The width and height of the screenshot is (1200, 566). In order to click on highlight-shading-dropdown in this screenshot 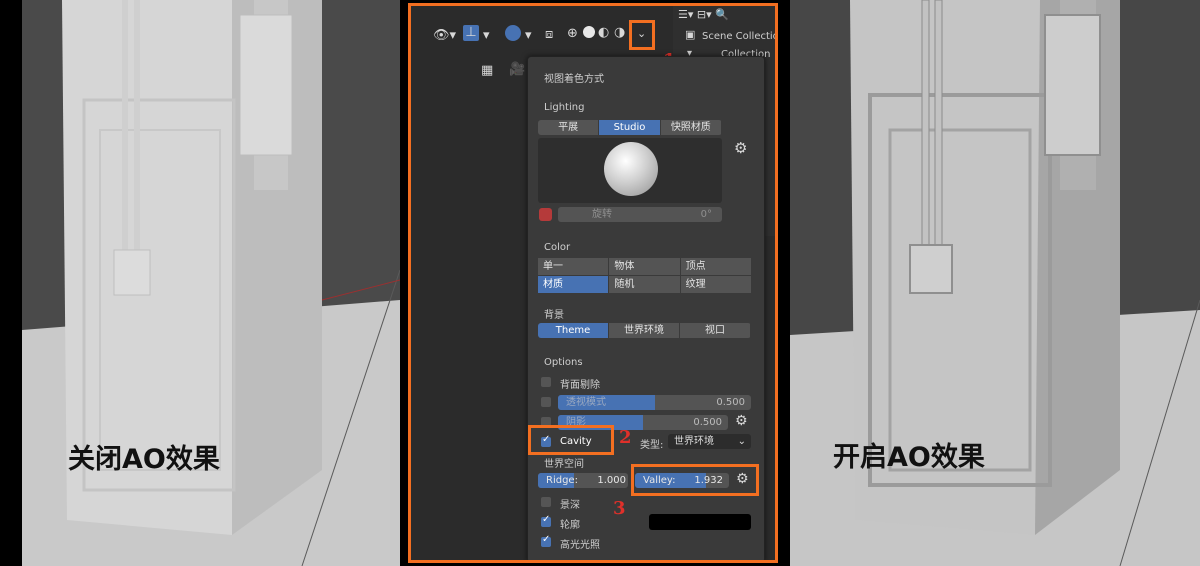, I will do `click(642, 35)`.